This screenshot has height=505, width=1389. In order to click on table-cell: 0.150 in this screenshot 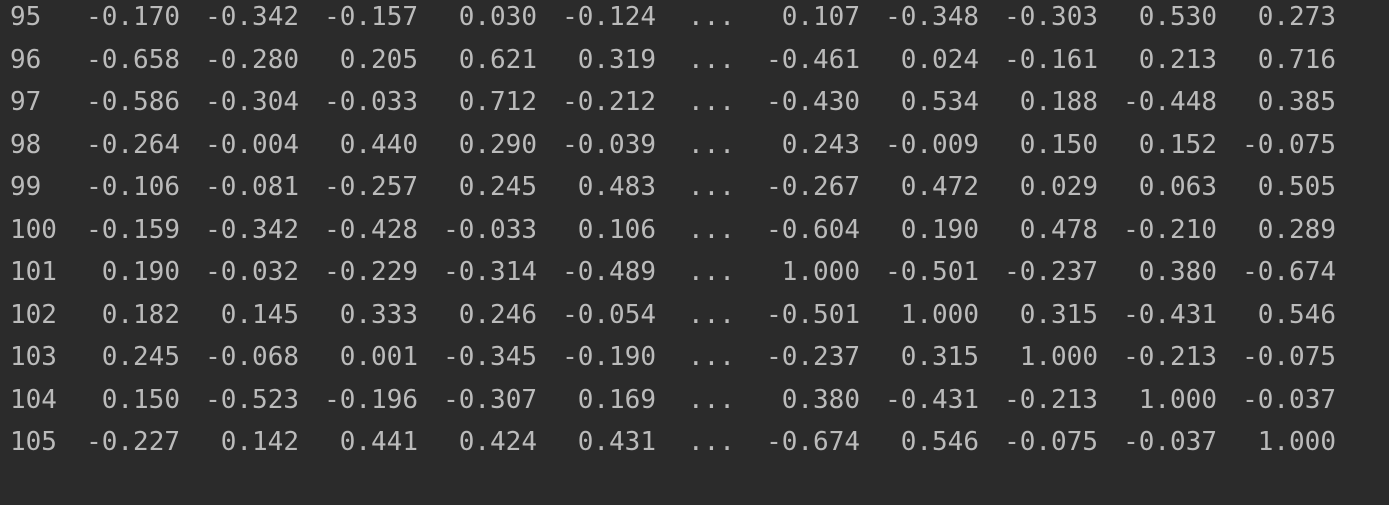, I will do `click(140, 399)`.